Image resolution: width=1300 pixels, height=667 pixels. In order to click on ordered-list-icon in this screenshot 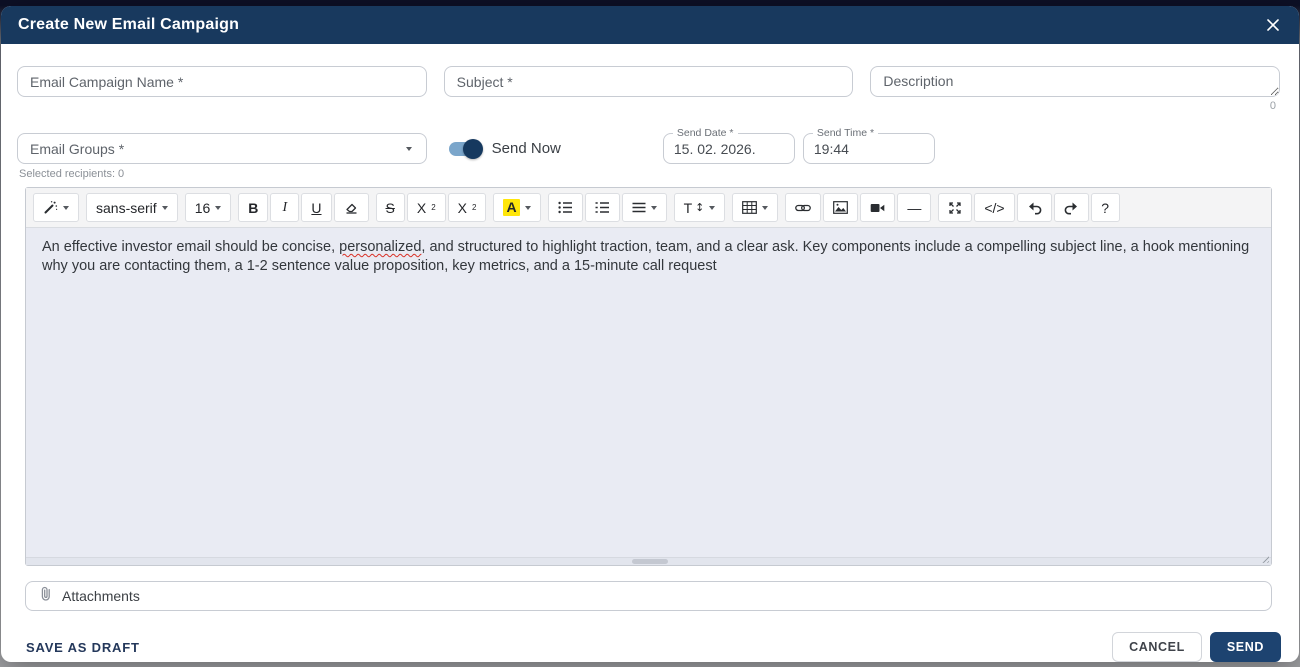, I will do `click(602, 207)`.